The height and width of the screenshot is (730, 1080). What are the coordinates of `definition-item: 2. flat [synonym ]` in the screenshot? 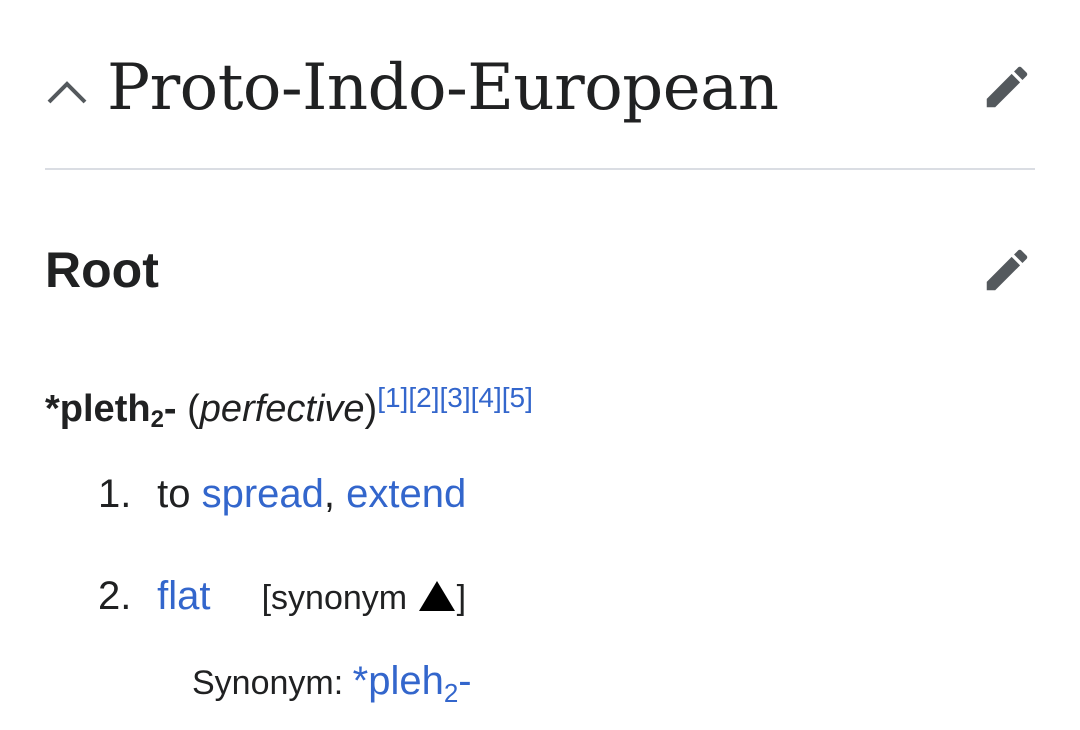 It's located at (282, 597).